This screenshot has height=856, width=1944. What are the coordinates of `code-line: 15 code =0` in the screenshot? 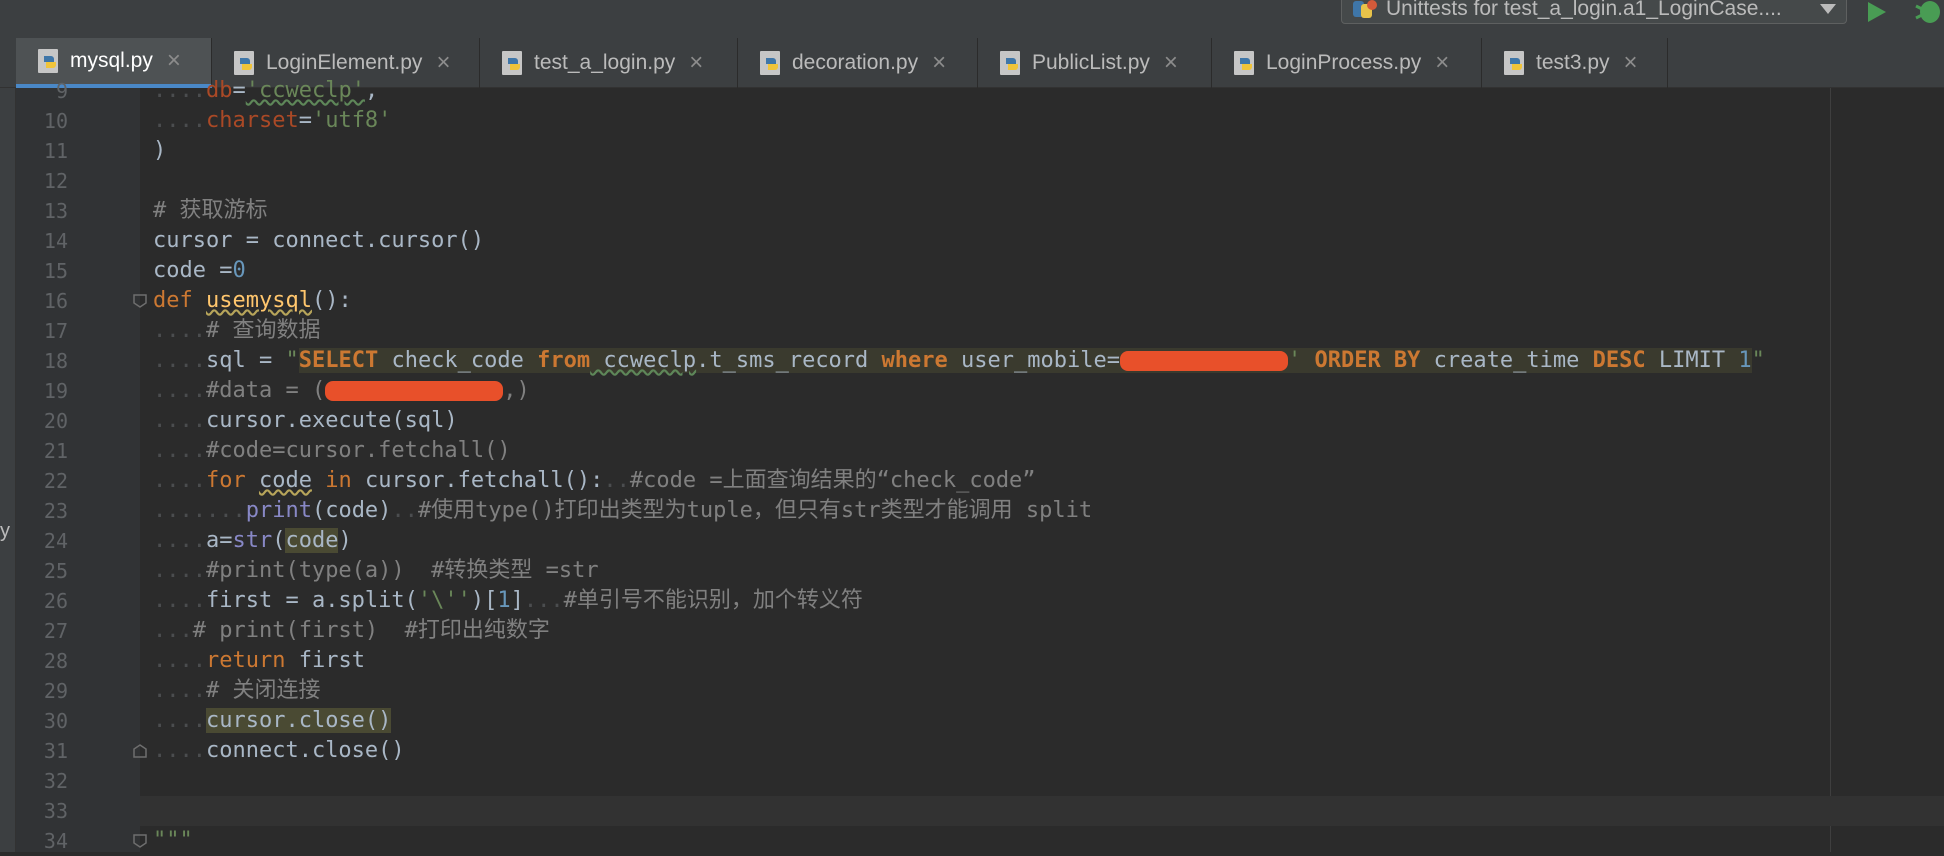 It's located at (972, 271).